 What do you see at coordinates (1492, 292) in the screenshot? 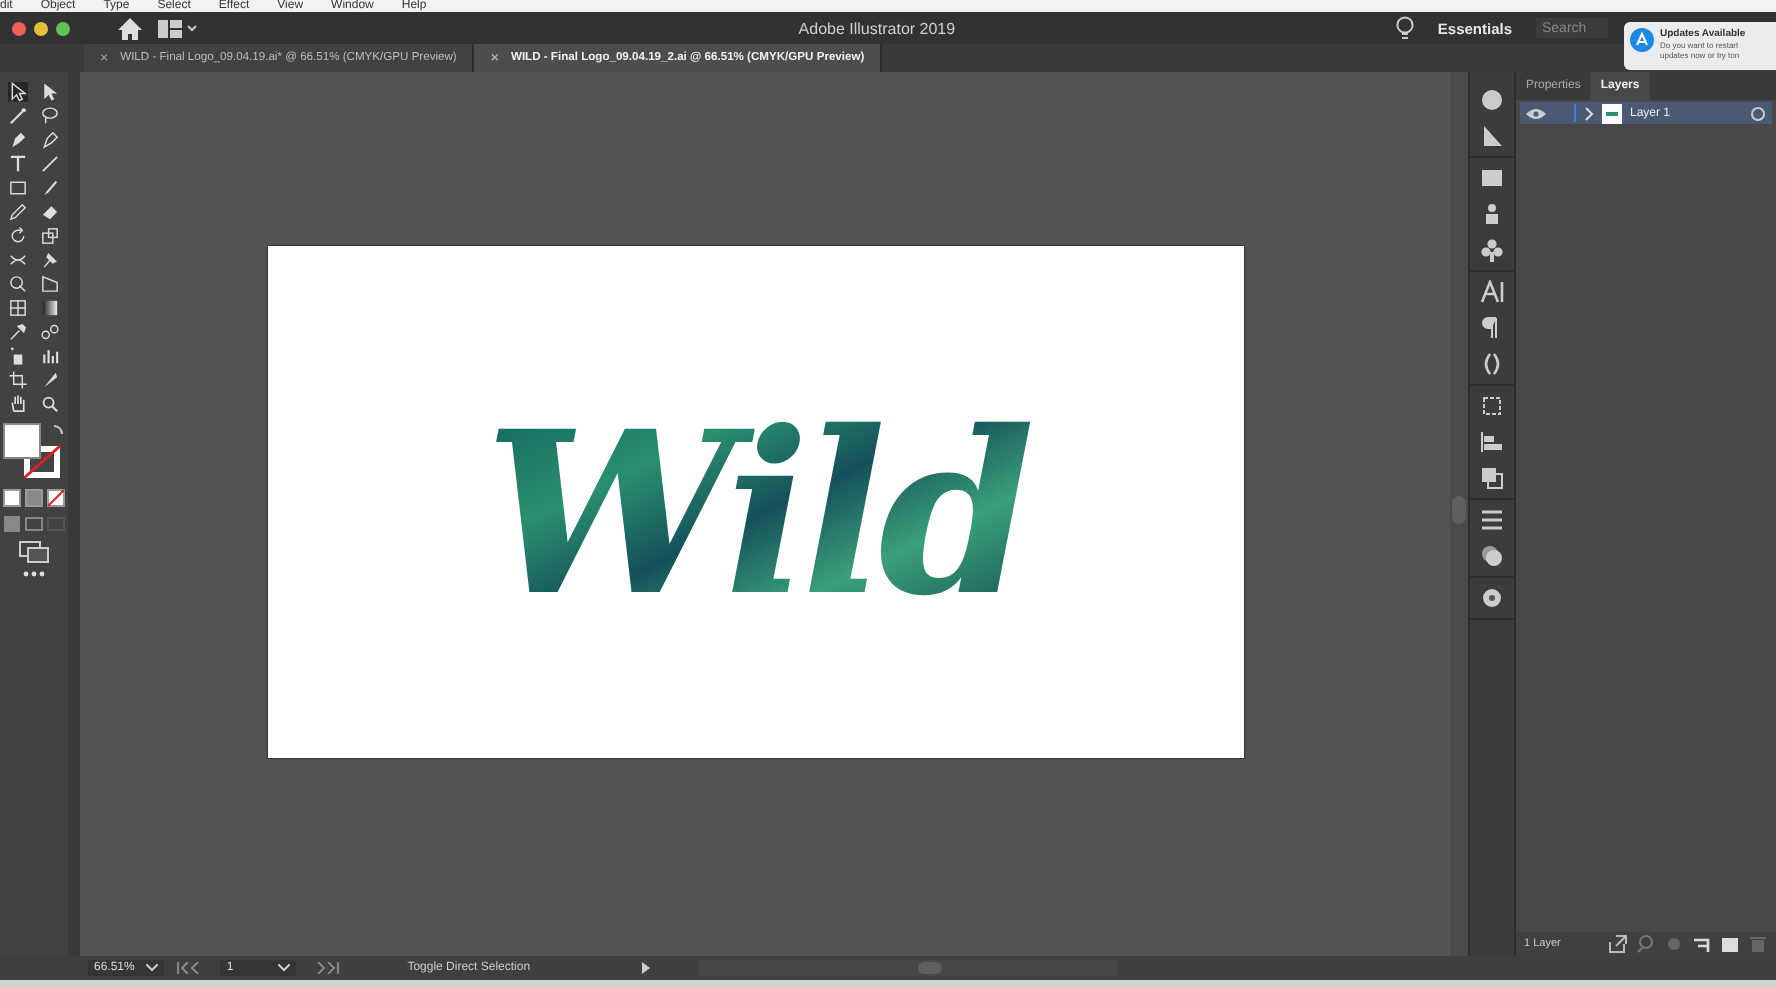
I see `character-icon` at bounding box center [1492, 292].